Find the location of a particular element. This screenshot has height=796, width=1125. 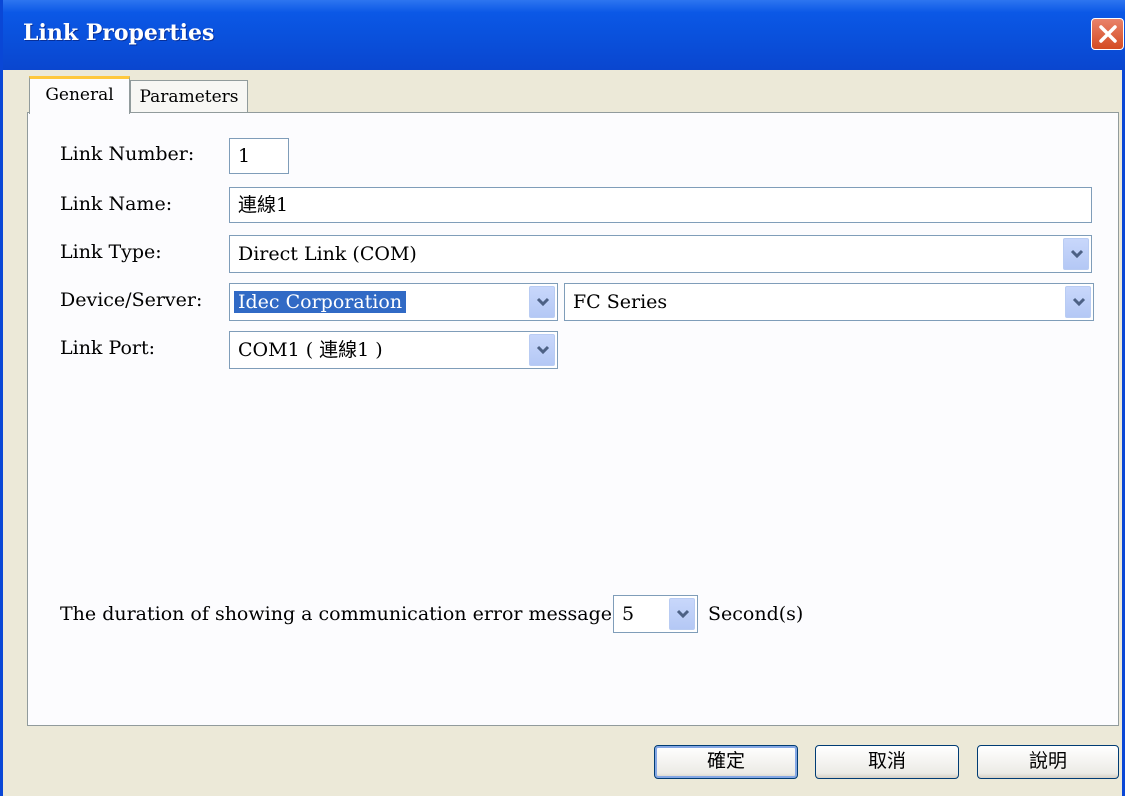

help-button-label: 說明 is located at coordinates (1047, 761).